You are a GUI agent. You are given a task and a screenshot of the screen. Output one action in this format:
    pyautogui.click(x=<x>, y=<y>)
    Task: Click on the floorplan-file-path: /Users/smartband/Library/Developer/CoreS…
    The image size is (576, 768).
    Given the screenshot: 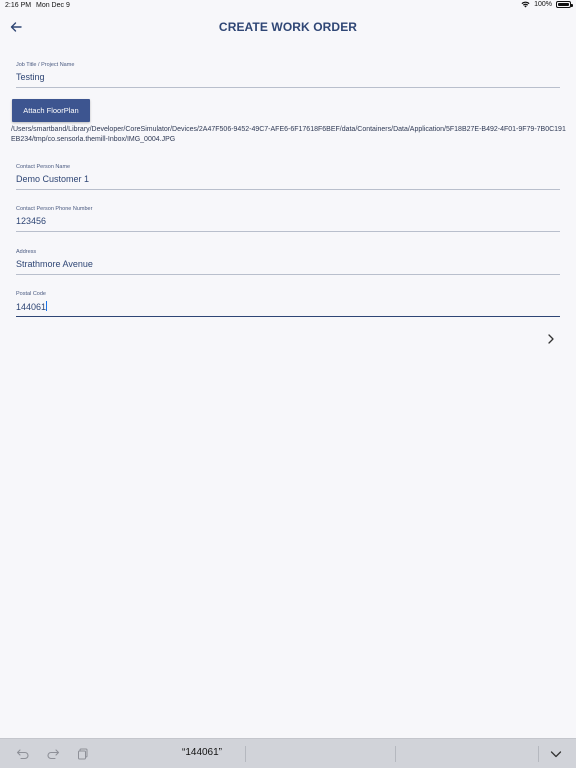 What is the action you would take?
    pyautogui.click(x=288, y=134)
    